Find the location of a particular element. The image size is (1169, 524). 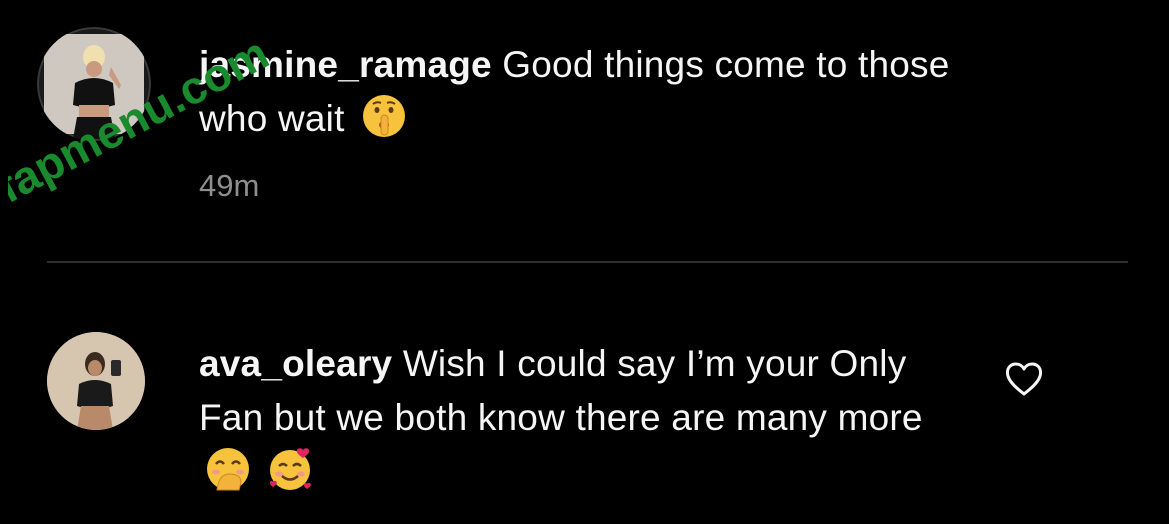

shushing-face-icon is located at coordinates (384, 123).